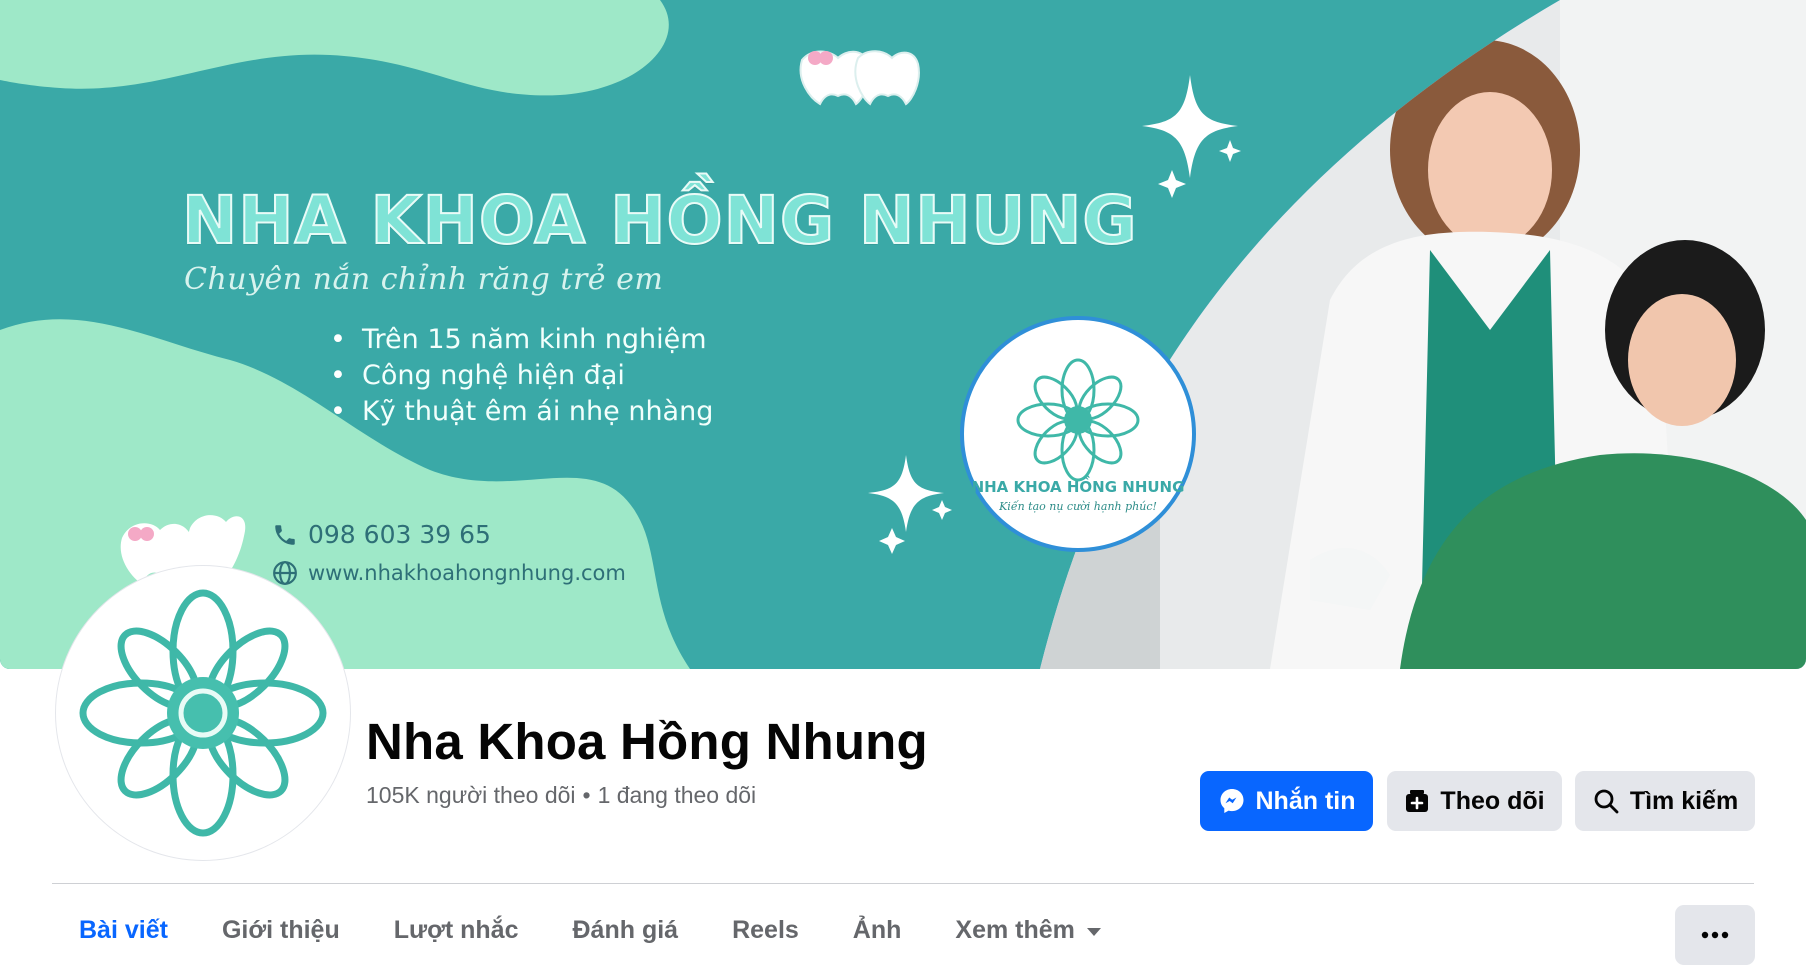  Describe the element at coordinates (1078, 487) in the screenshot. I see `cover-logo-name: NHA KHOA HỒNG NHUNG` at that location.